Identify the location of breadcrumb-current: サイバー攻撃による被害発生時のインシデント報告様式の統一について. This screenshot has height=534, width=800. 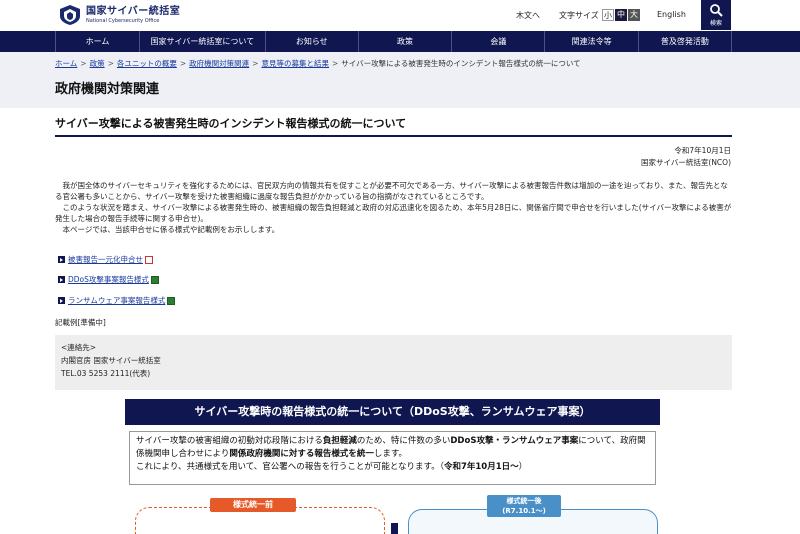
(461, 63).